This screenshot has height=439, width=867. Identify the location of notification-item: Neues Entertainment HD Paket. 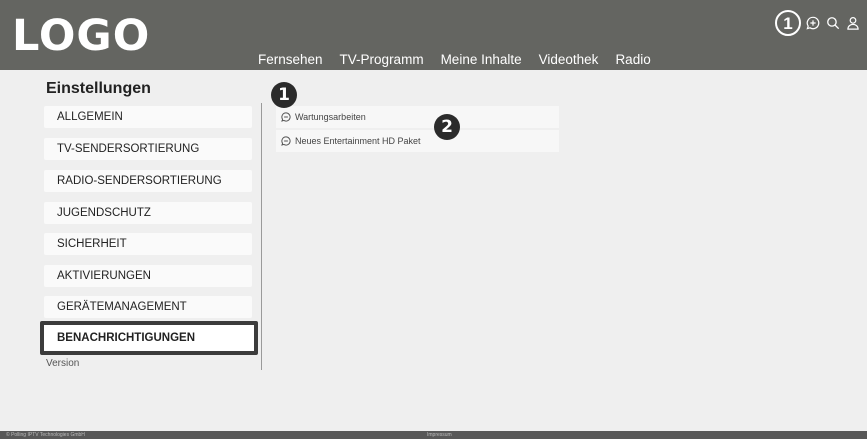
(417, 141).